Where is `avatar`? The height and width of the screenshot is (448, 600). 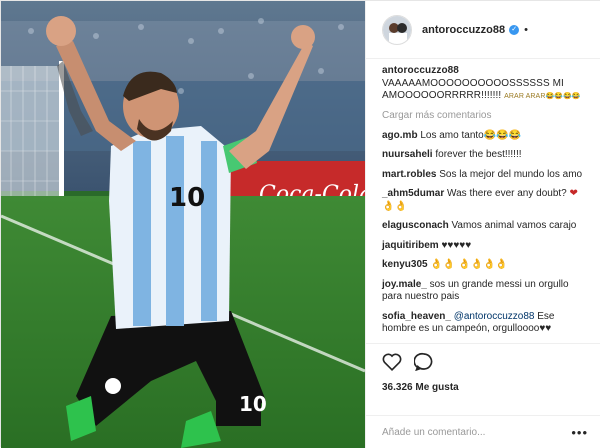 avatar is located at coordinates (397, 29).